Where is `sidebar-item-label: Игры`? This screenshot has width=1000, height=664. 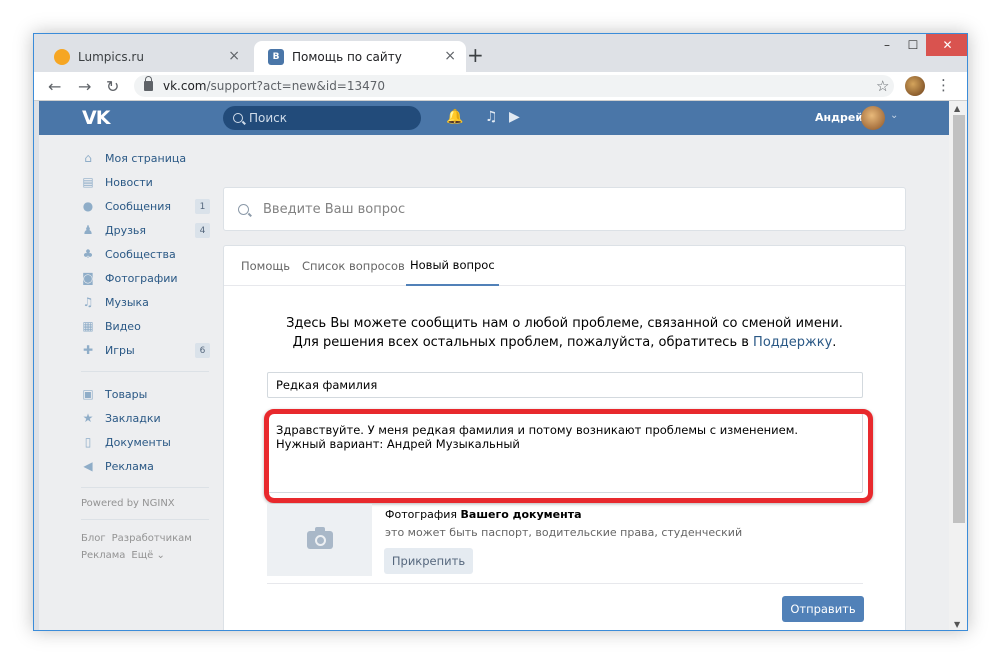 sidebar-item-label: Игры is located at coordinates (120, 350).